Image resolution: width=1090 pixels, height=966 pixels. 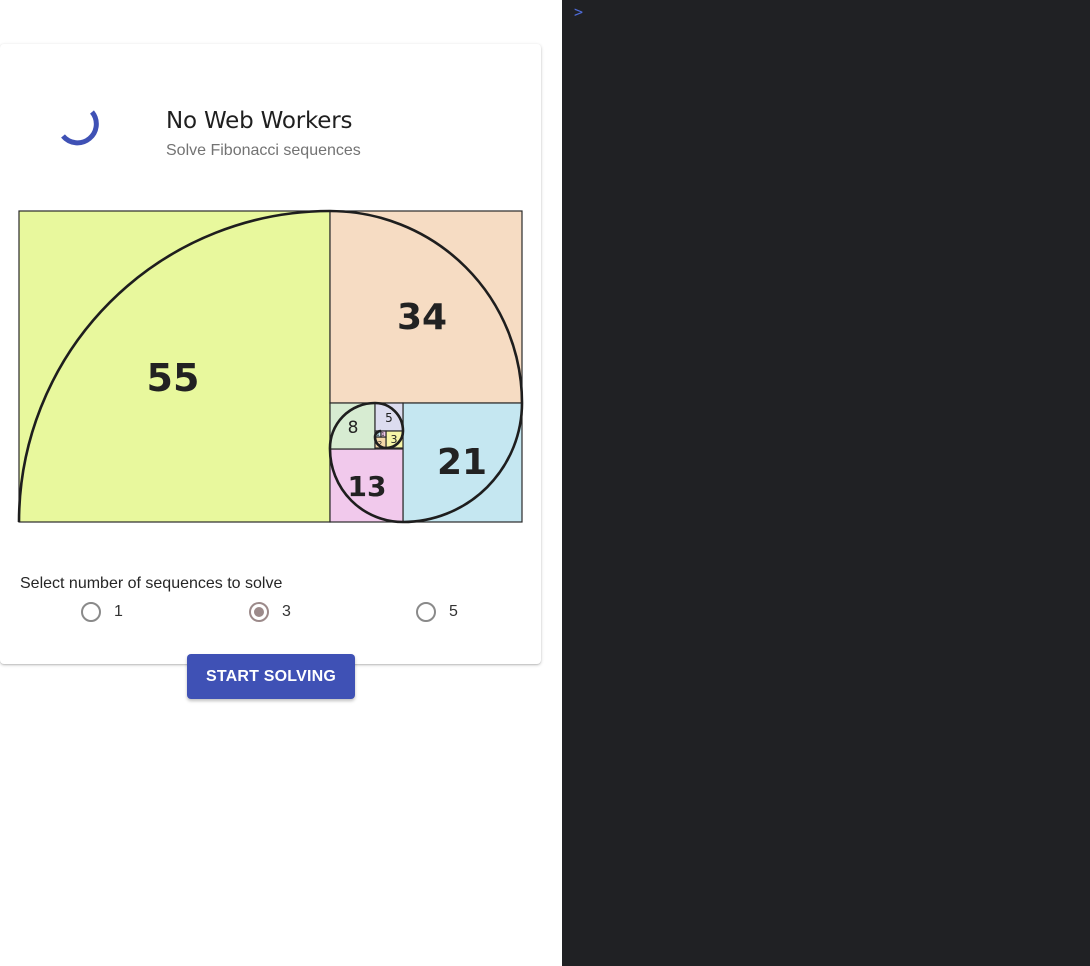 What do you see at coordinates (102, 612) in the screenshot?
I see `radio-option-1: 1` at bounding box center [102, 612].